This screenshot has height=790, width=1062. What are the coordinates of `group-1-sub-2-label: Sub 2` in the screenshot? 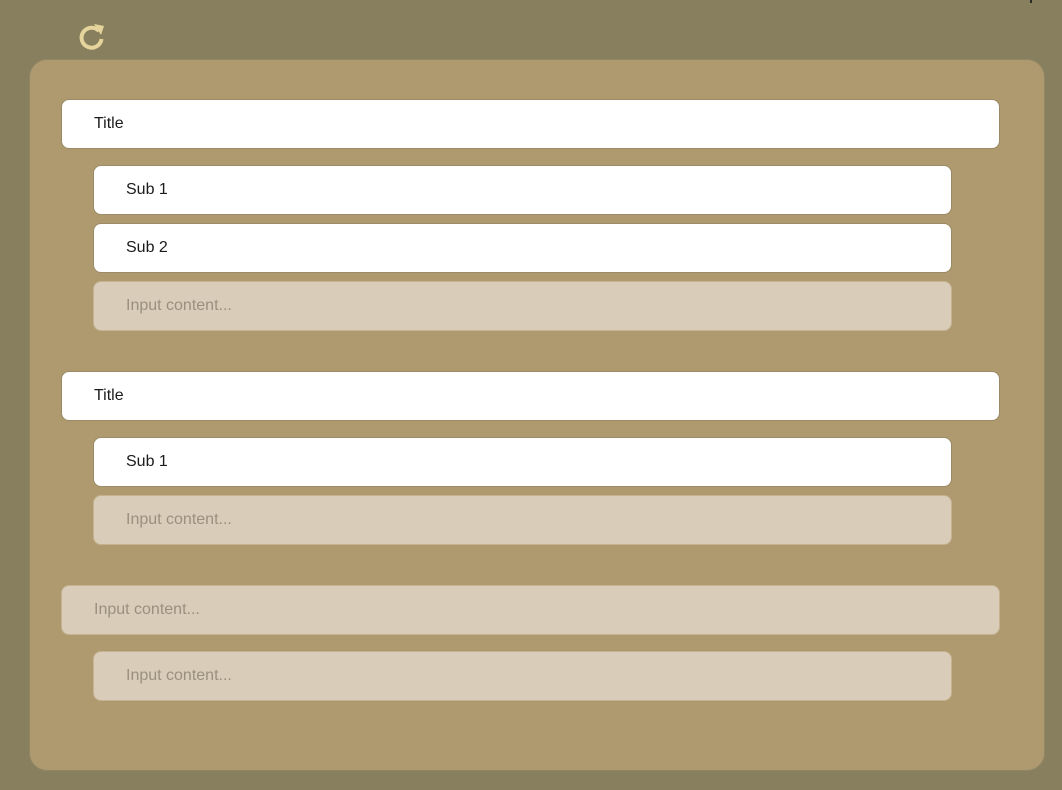 It's located at (147, 247).